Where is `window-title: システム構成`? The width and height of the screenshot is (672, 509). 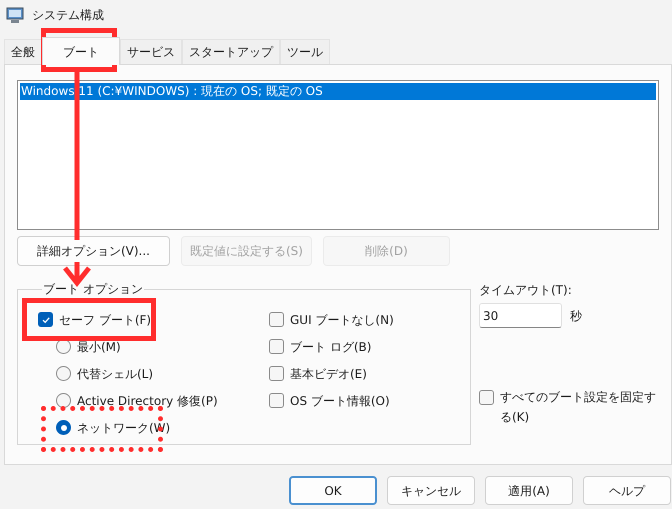
window-title: システム構成 is located at coordinates (68, 15).